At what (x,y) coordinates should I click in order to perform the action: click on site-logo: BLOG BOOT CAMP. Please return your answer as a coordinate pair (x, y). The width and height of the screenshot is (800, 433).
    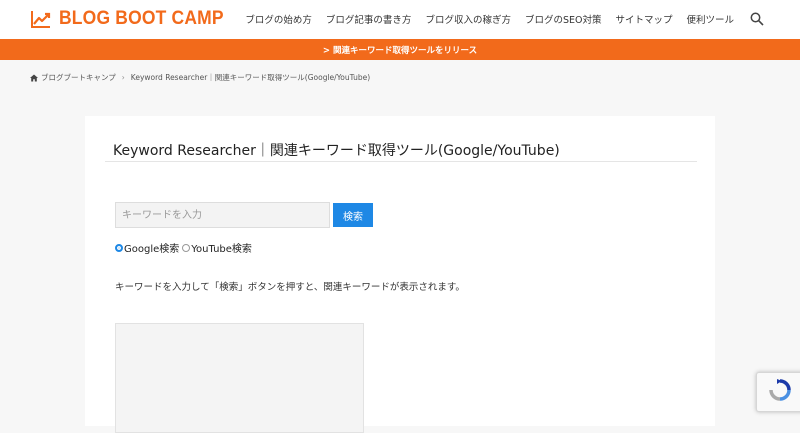
    Looking at the image, I should click on (134, 19).